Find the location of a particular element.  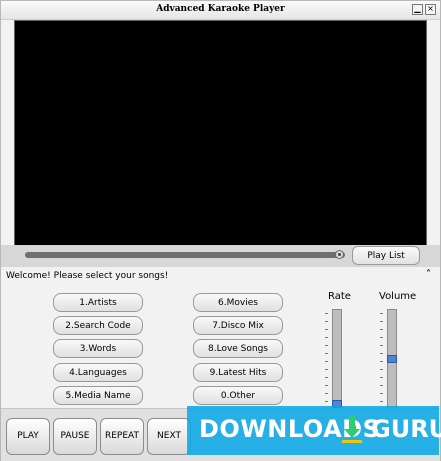

repeat-button: REPEAT is located at coordinates (122, 436).